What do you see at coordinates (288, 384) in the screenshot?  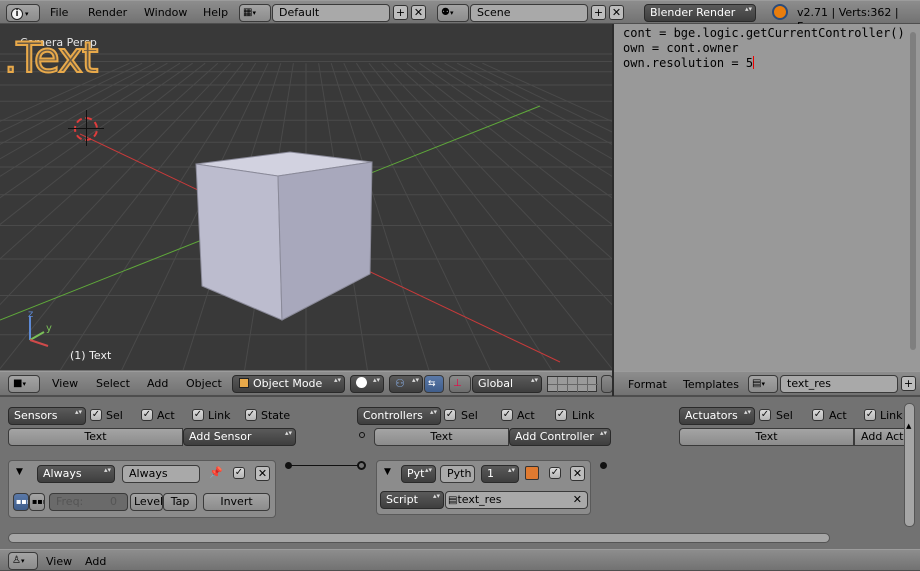 I see `mode-dropdown: Object Mode` at bounding box center [288, 384].